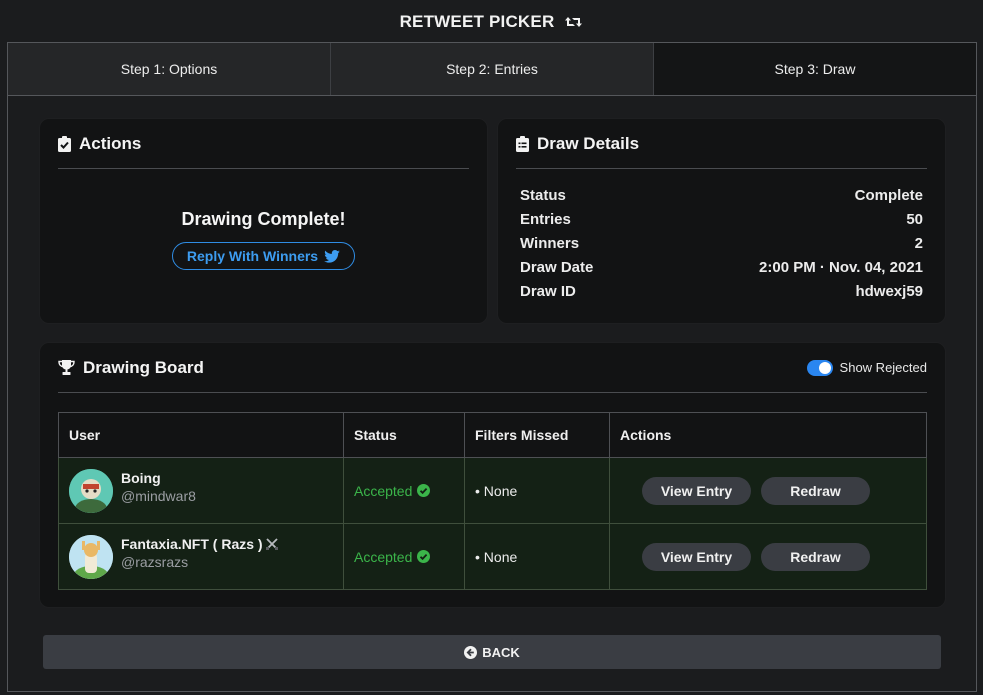 The image size is (983, 695). What do you see at coordinates (155, 561) in the screenshot?
I see `user-handle: @razsrazs` at bounding box center [155, 561].